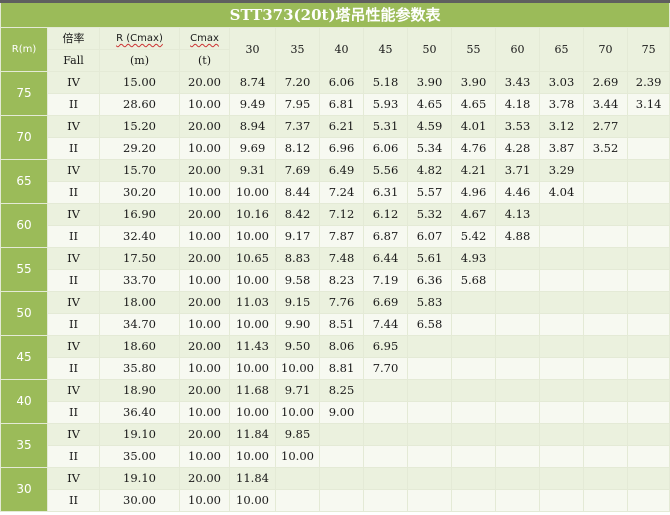  What do you see at coordinates (429, 258) in the screenshot?
I see `load-cell: 5.61` at bounding box center [429, 258].